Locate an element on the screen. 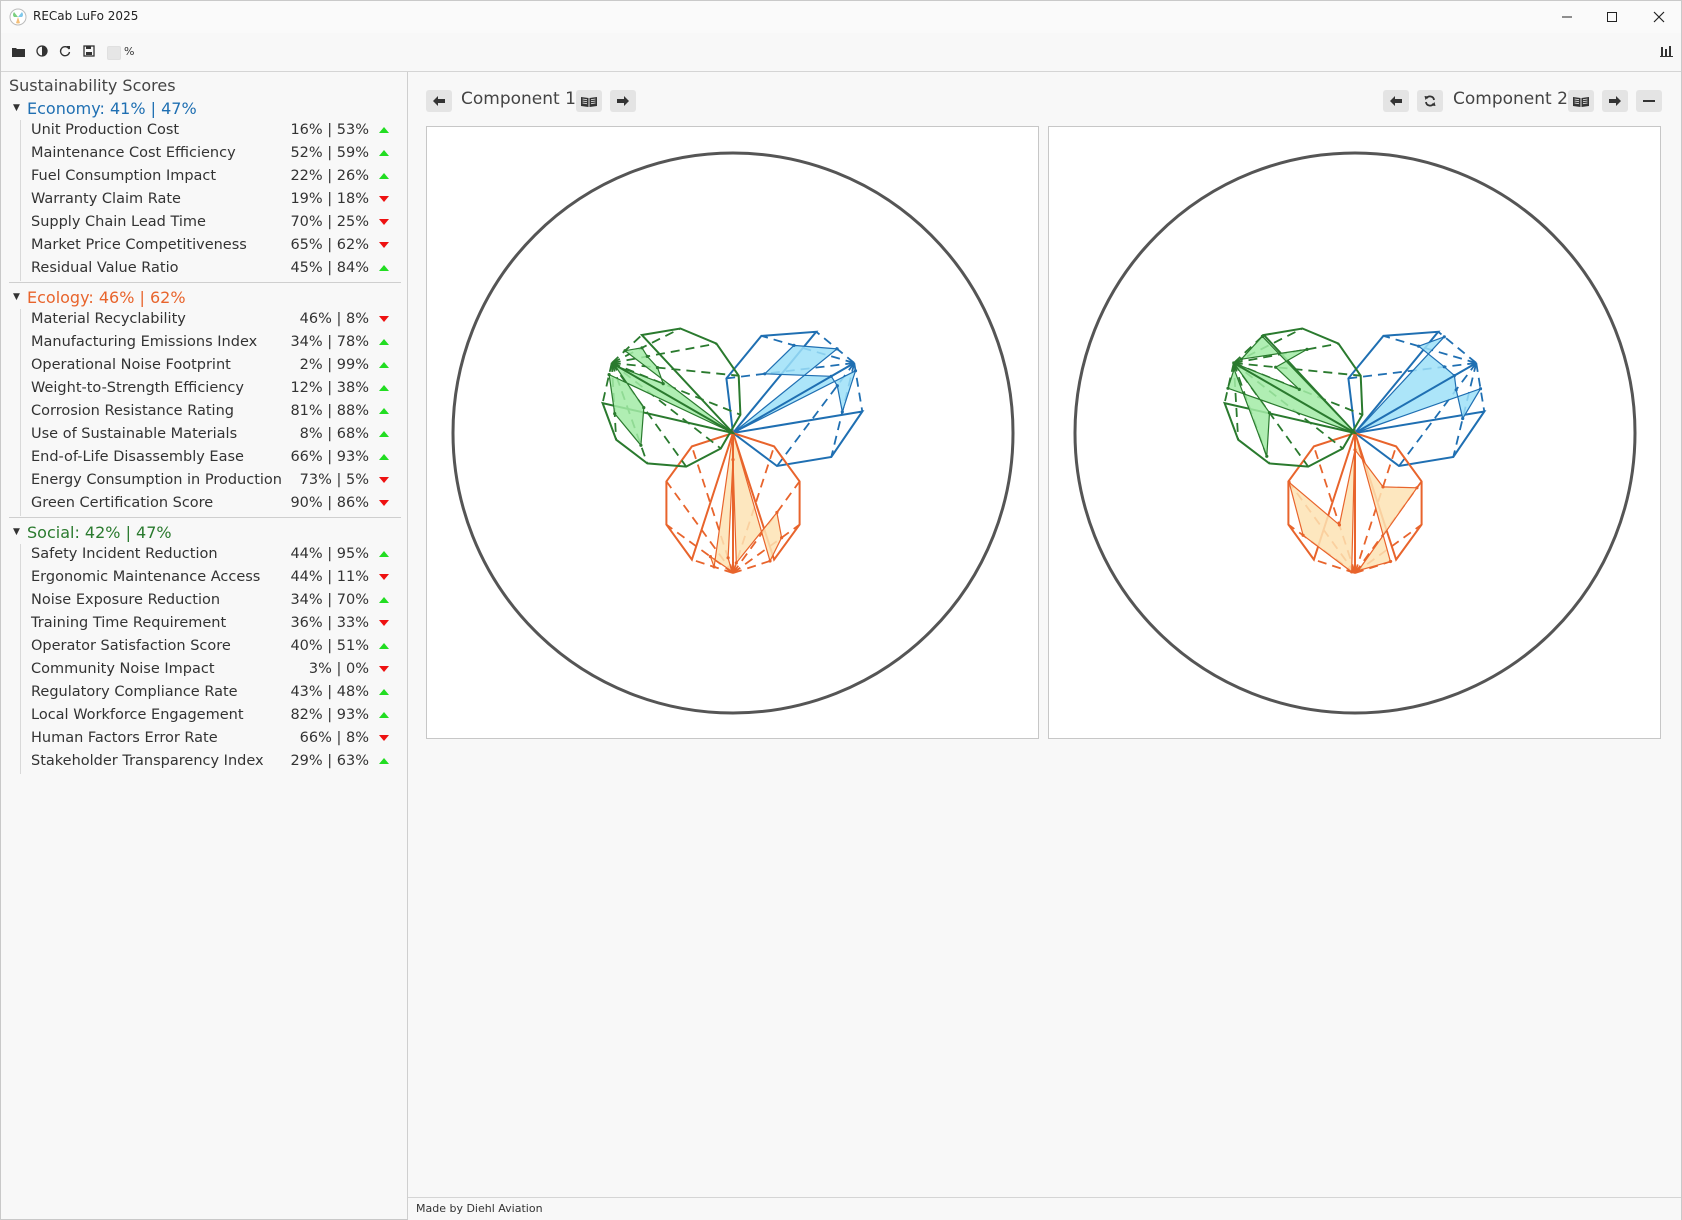  score-item: Manufacturing Emissions Index 34% | 78% is located at coordinates (216, 343).